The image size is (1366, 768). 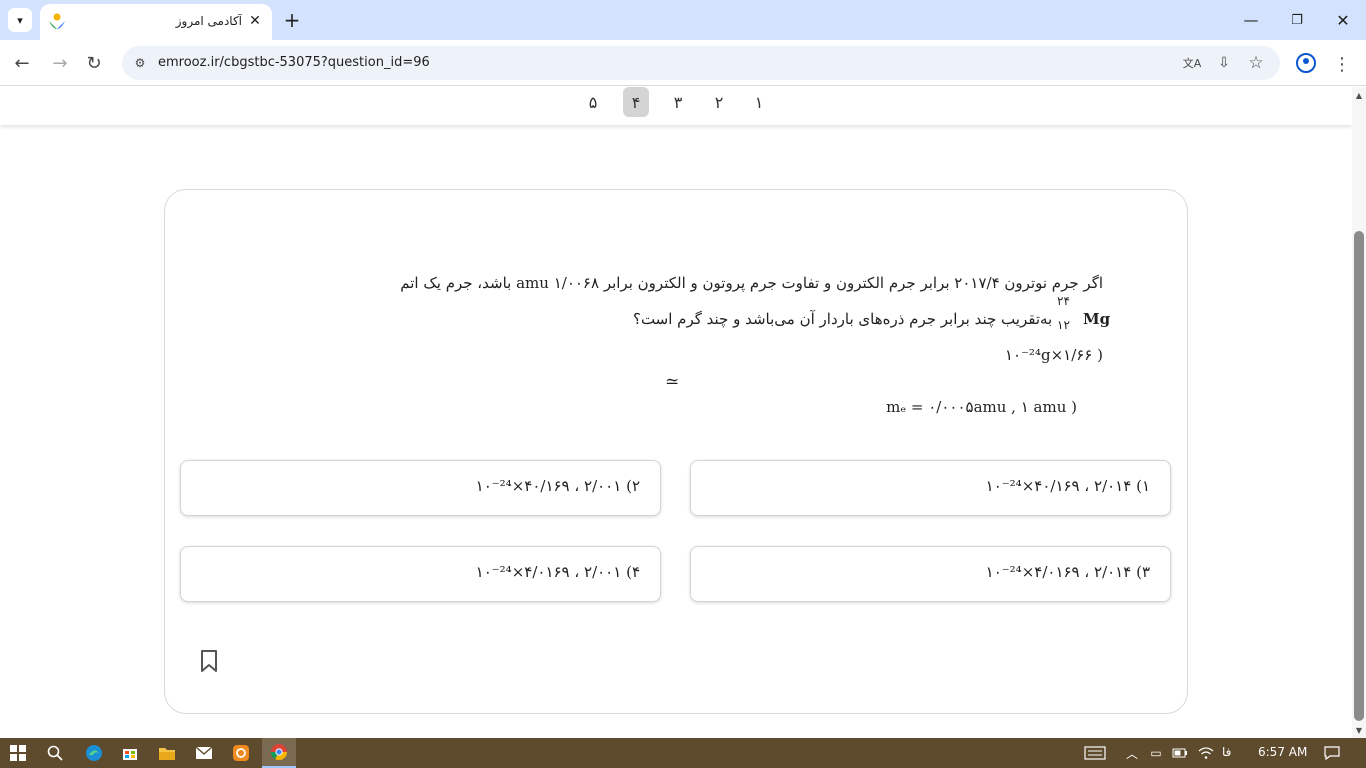 I want to click on page-scrollbar: ▲ ▼, so click(x=1359, y=412).